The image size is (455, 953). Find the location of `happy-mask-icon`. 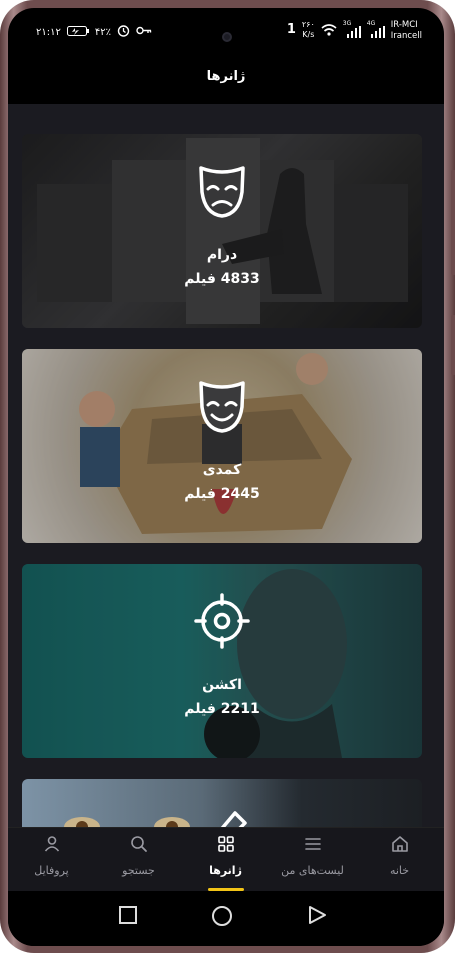

happy-mask-icon is located at coordinates (222, 407).